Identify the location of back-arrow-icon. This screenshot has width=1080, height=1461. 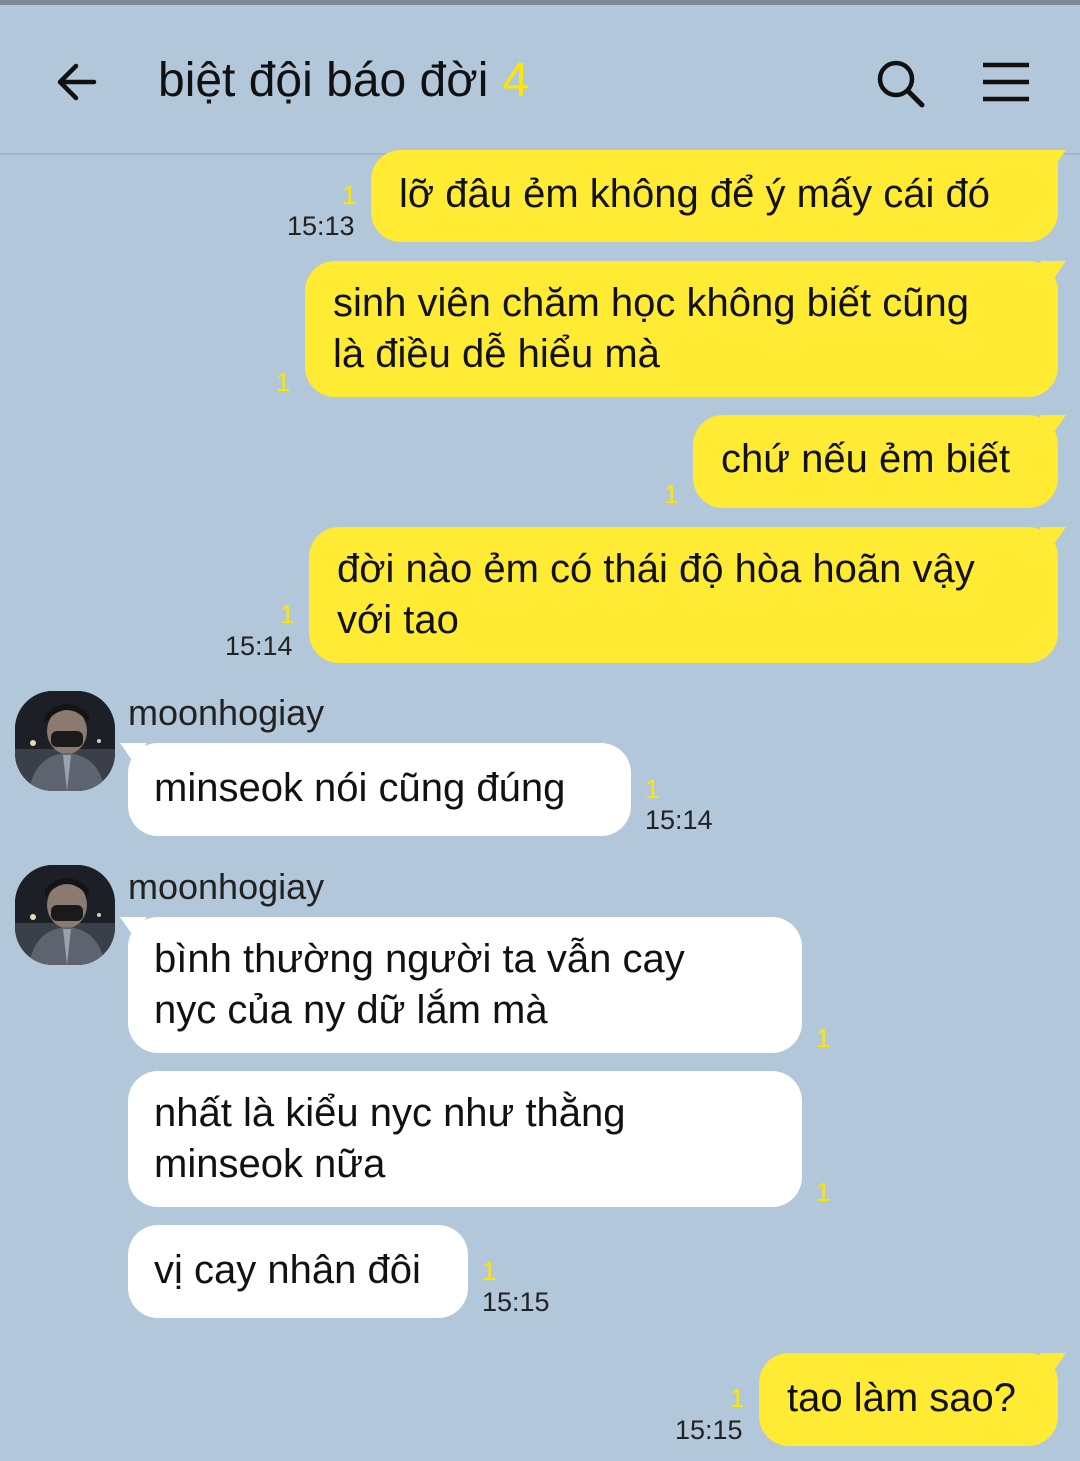
(77, 82).